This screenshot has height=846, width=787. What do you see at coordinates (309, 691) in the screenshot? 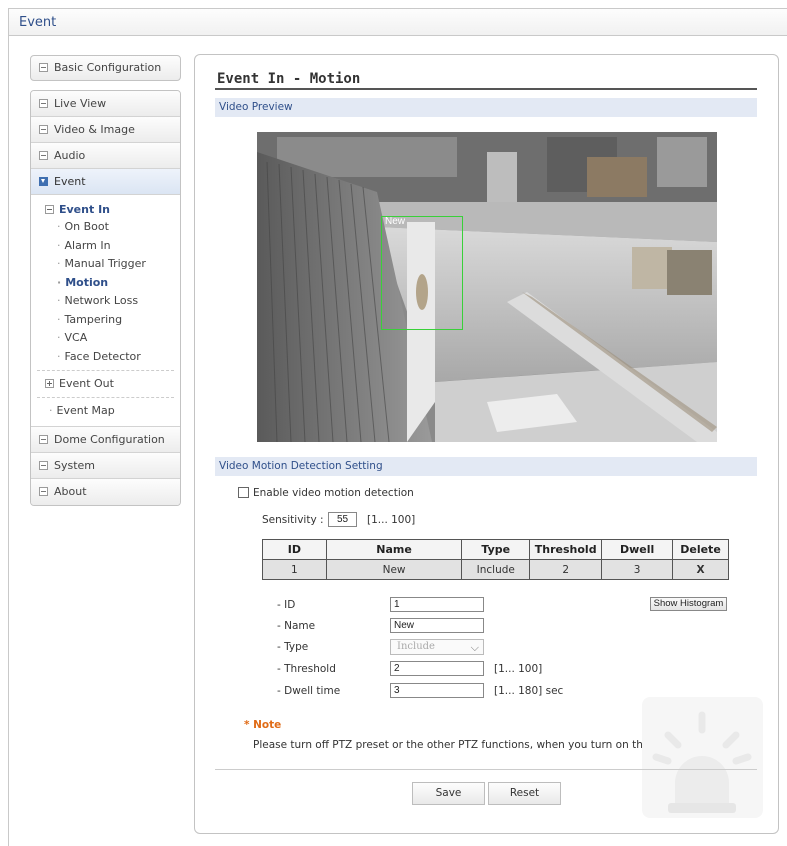
I see `dwell-label: - Dwell time` at bounding box center [309, 691].